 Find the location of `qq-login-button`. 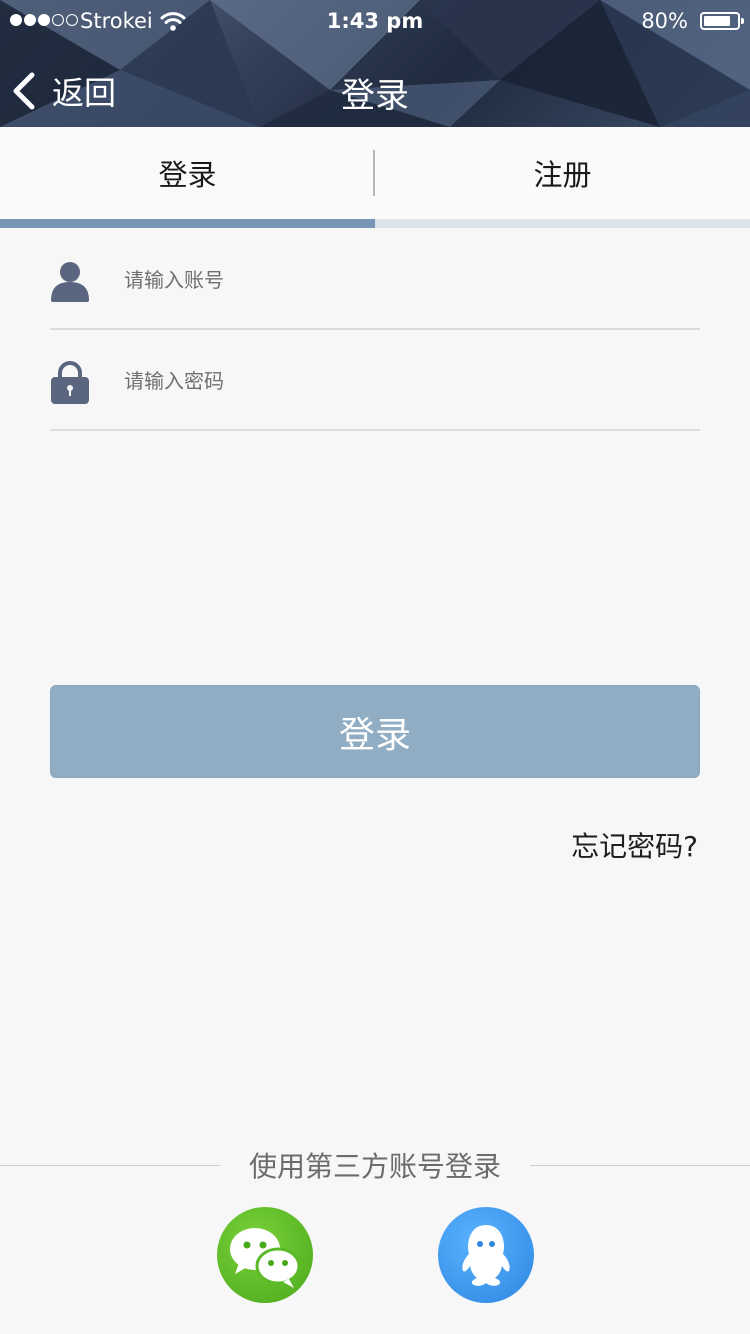

qq-login-button is located at coordinates (486, 1255).